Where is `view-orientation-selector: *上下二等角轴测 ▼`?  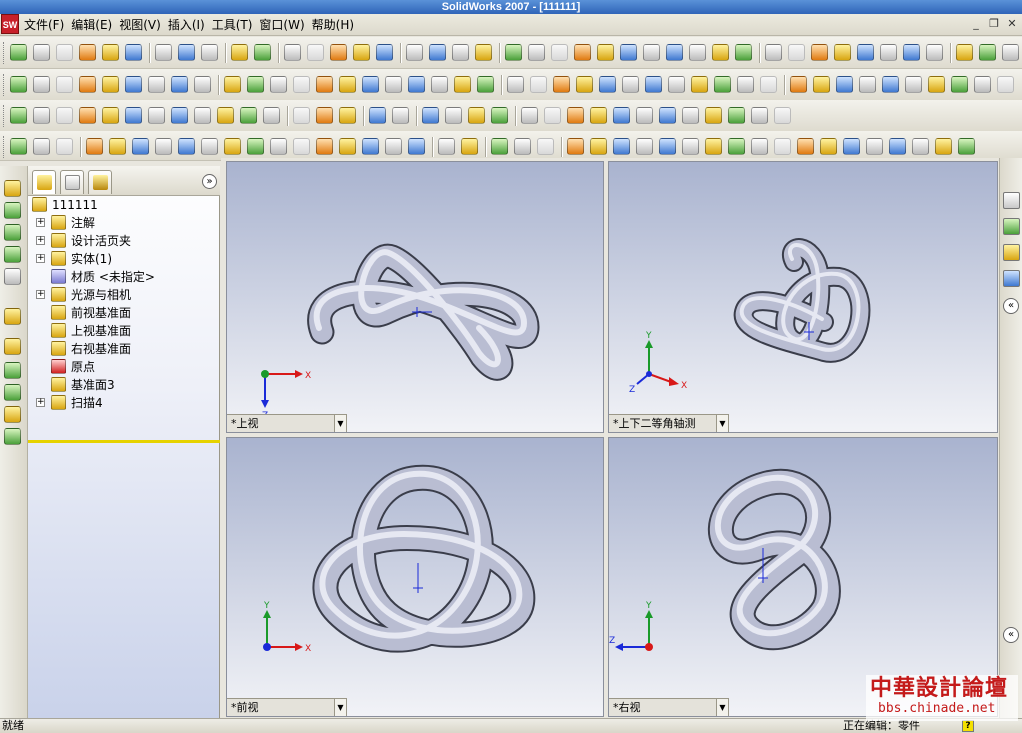
view-orientation-selector: *上下二等角轴测 ▼ is located at coordinates (669, 423).